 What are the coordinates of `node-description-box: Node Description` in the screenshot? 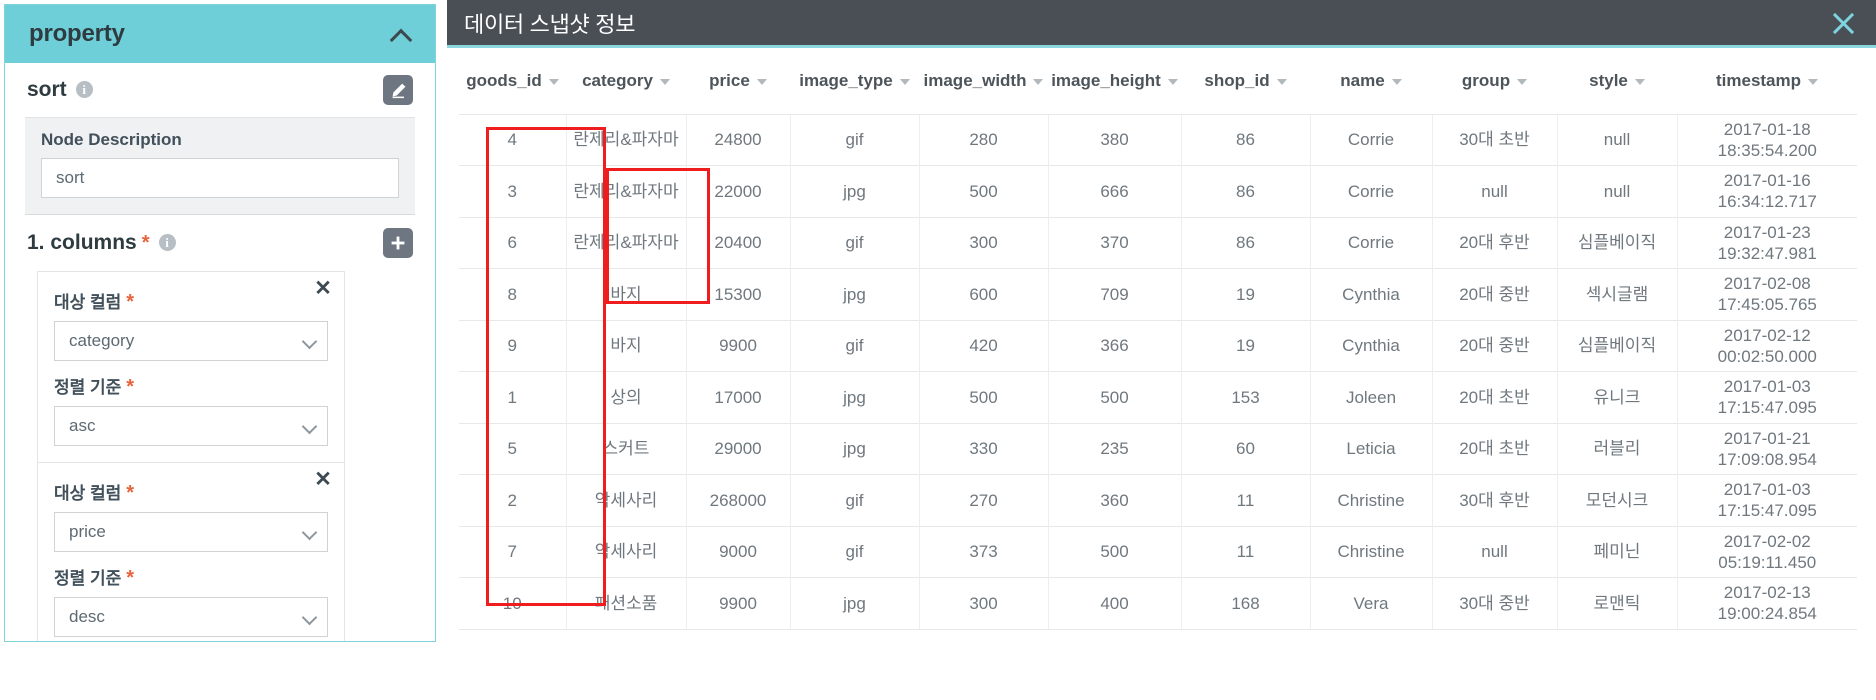 It's located at (220, 166).